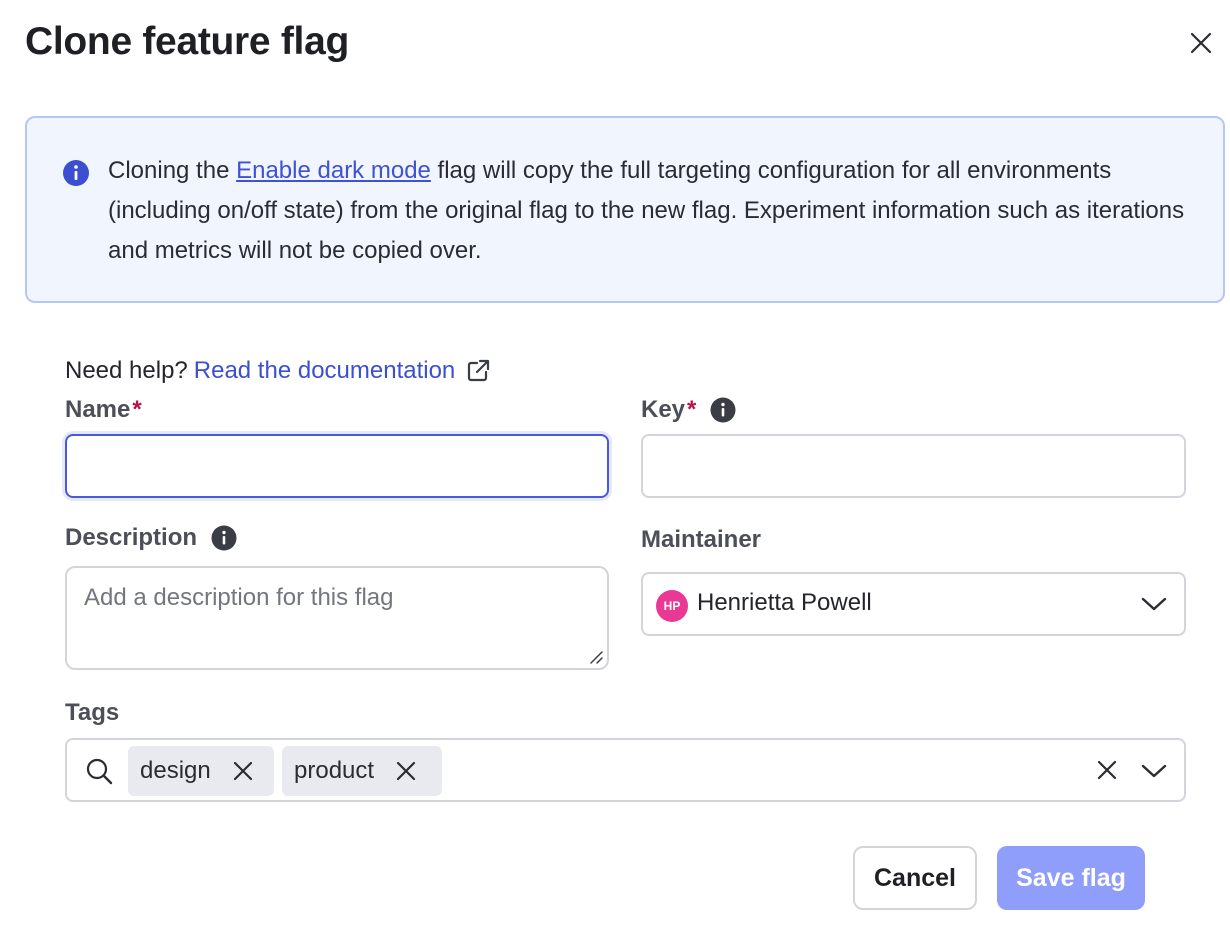  What do you see at coordinates (915, 878) in the screenshot?
I see `cancel-button: Cancel` at bounding box center [915, 878].